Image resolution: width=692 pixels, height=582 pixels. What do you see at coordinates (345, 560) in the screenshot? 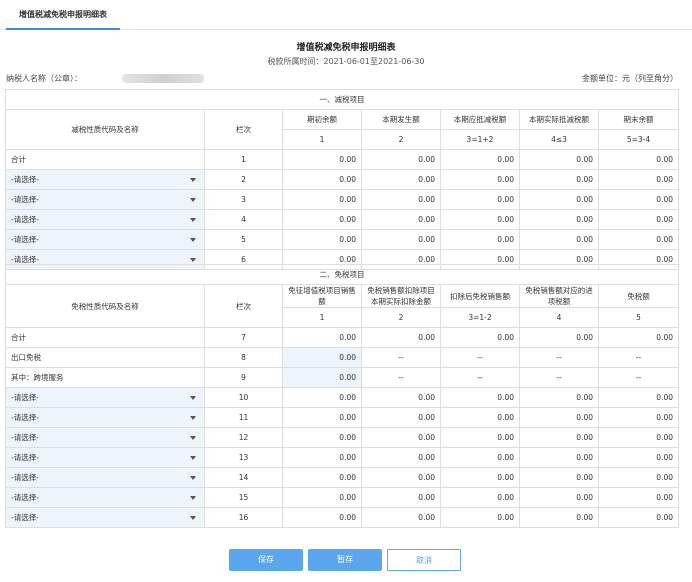
I see `stage-button: 暂存` at bounding box center [345, 560].